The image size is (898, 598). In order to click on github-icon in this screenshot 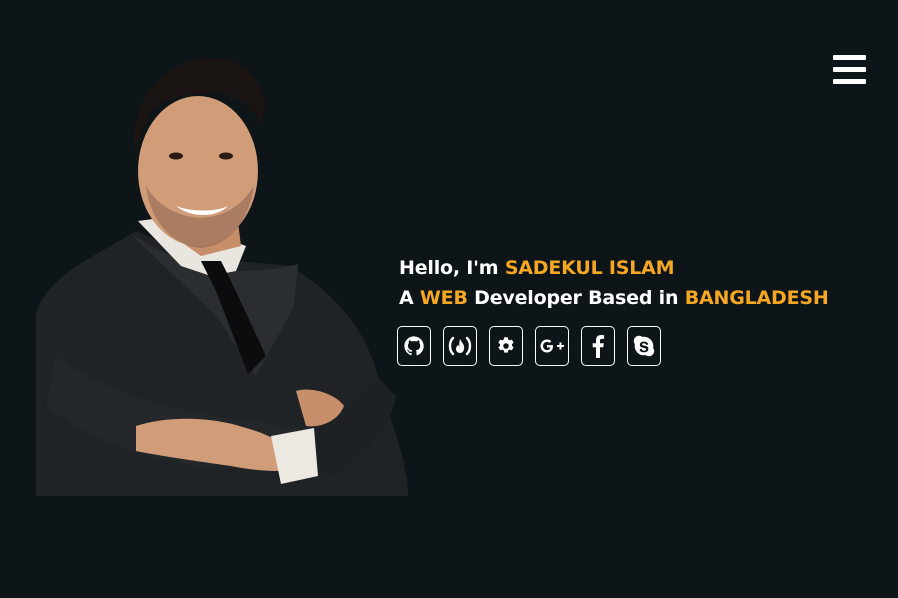, I will do `click(414, 346)`.